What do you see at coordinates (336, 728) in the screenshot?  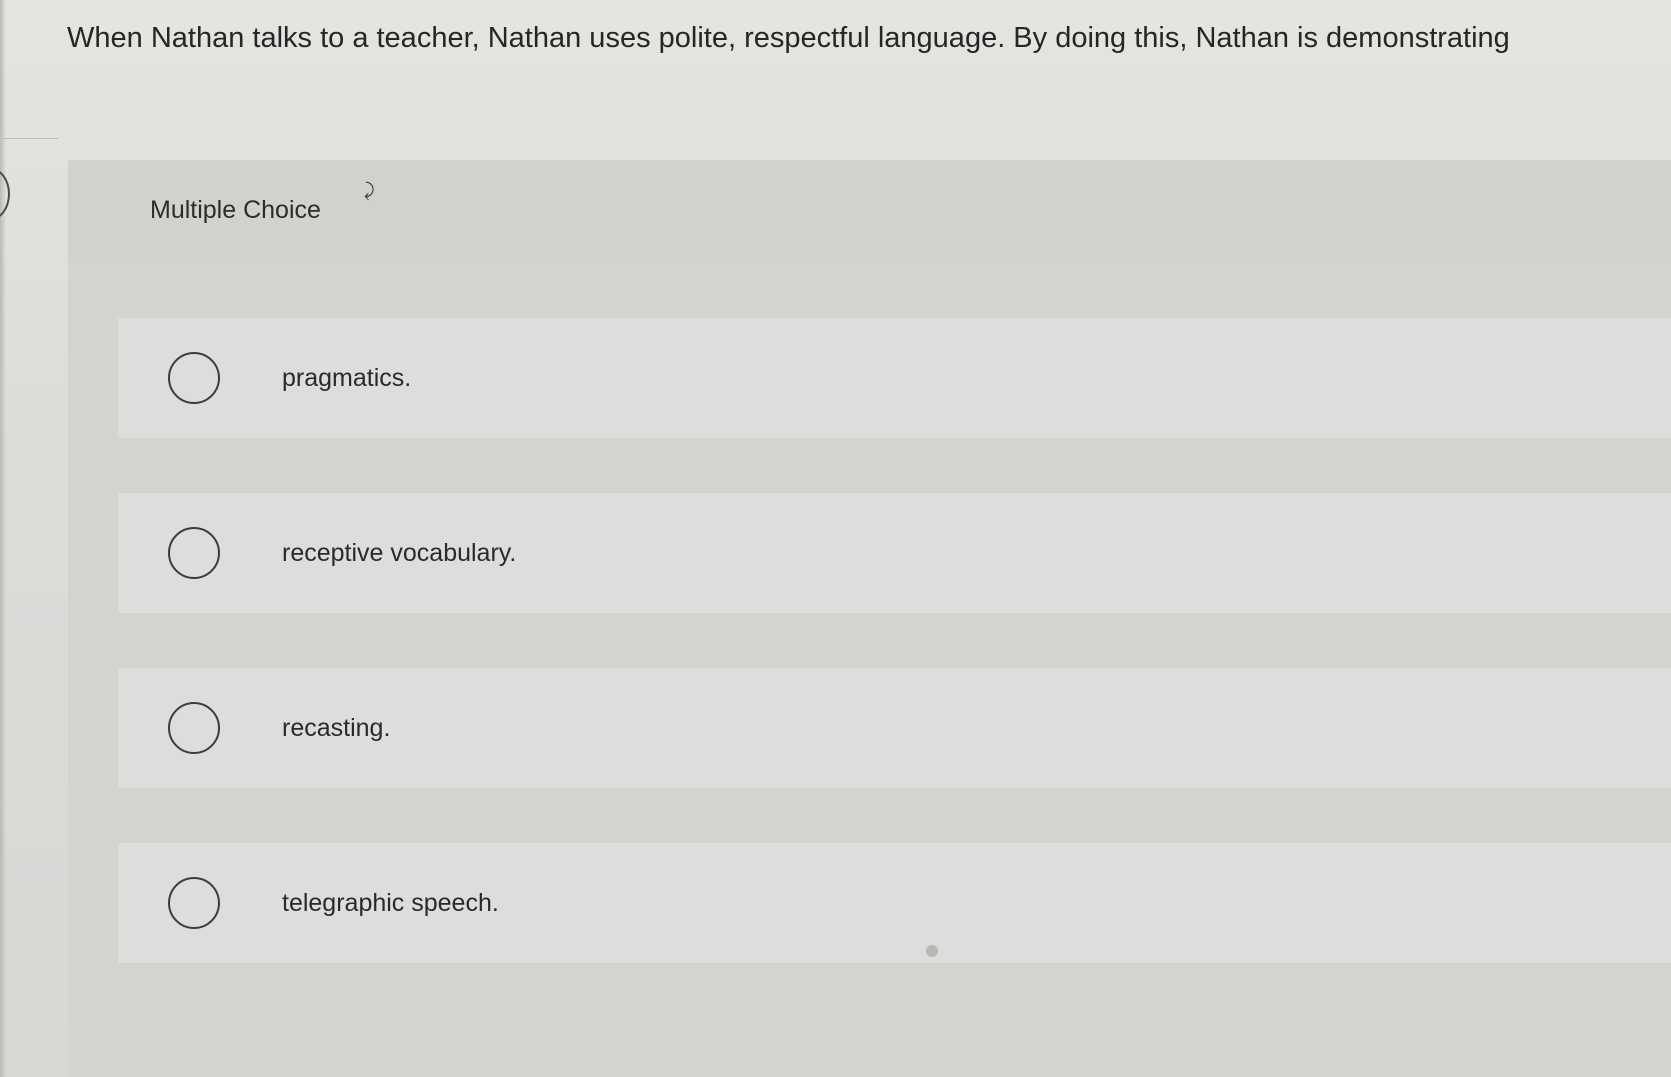 I see `option-label: recasting.` at bounding box center [336, 728].